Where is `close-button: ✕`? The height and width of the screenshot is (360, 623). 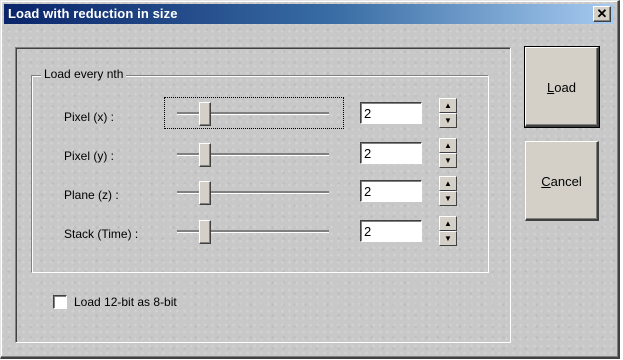 close-button: ✕ is located at coordinates (602, 14).